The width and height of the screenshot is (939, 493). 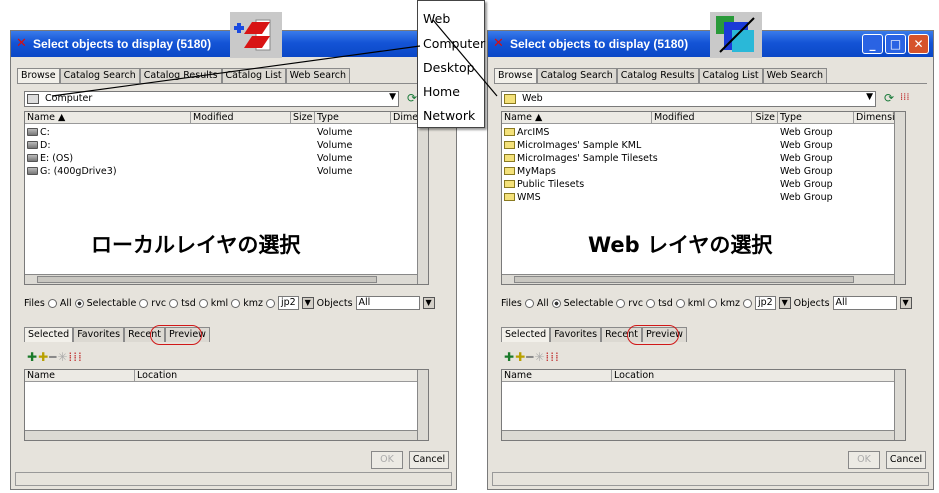 I want to click on connector-lines, so click(x=274, y=58).